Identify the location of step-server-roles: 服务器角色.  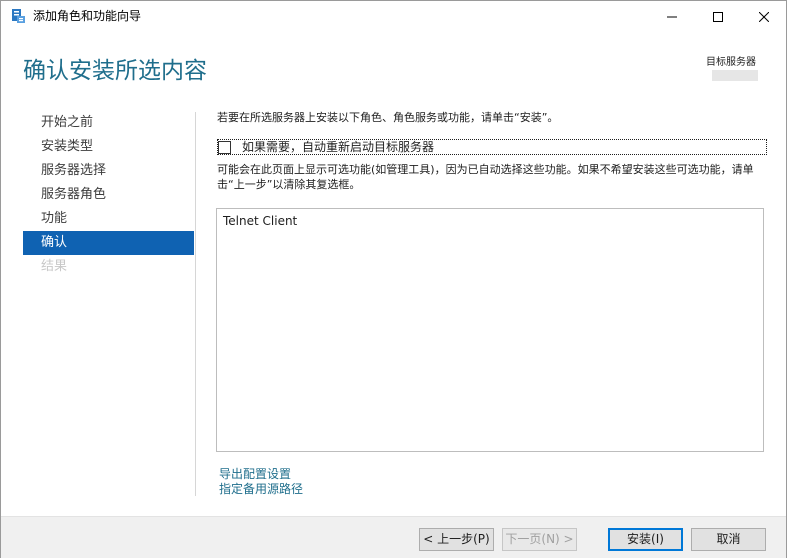
(108, 195).